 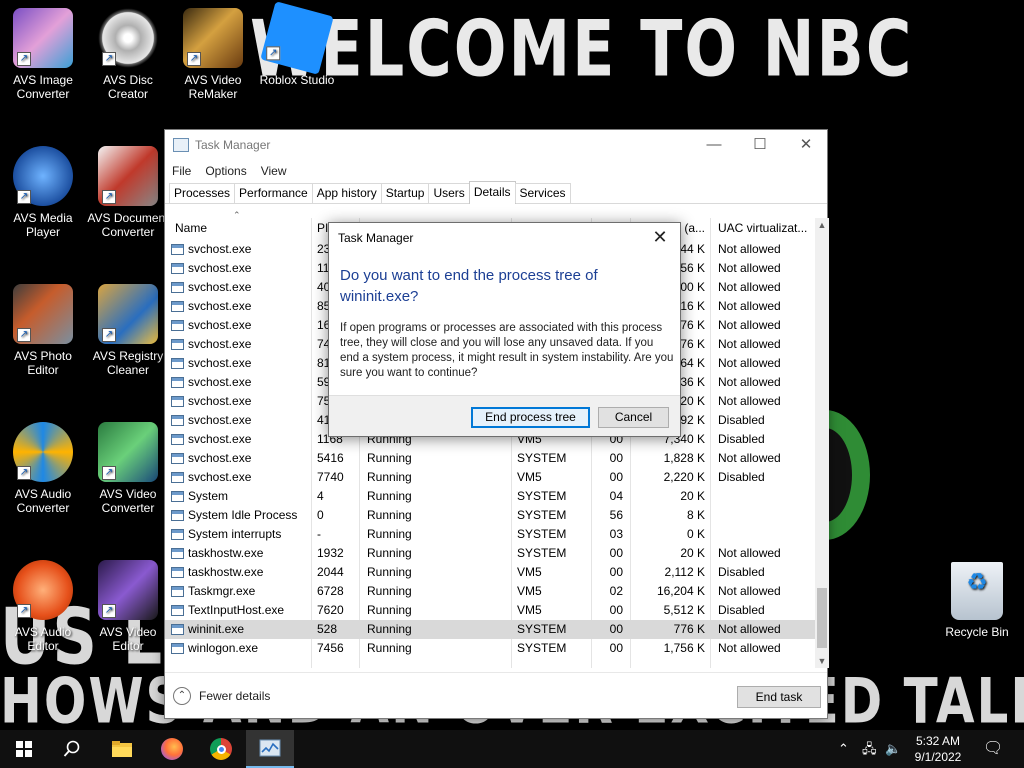 What do you see at coordinates (822, 225) in the screenshot?
I see `scroll-up-arrow-icon: ▲` at bounding box center [822, 225].